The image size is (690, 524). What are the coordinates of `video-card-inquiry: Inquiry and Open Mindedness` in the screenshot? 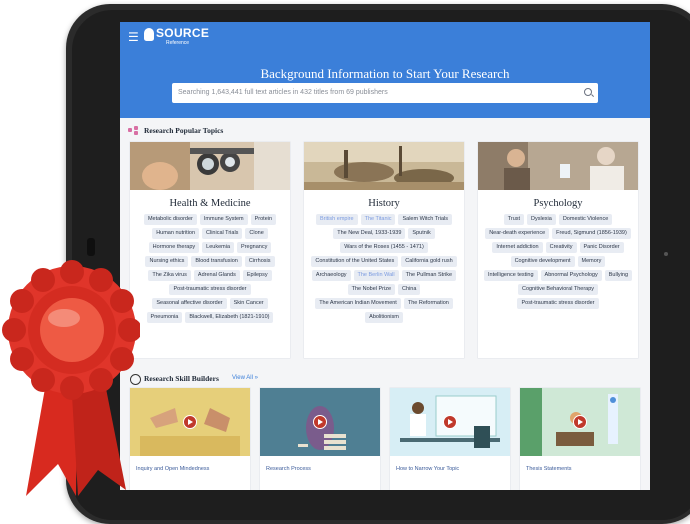 It's located at (190, 439).